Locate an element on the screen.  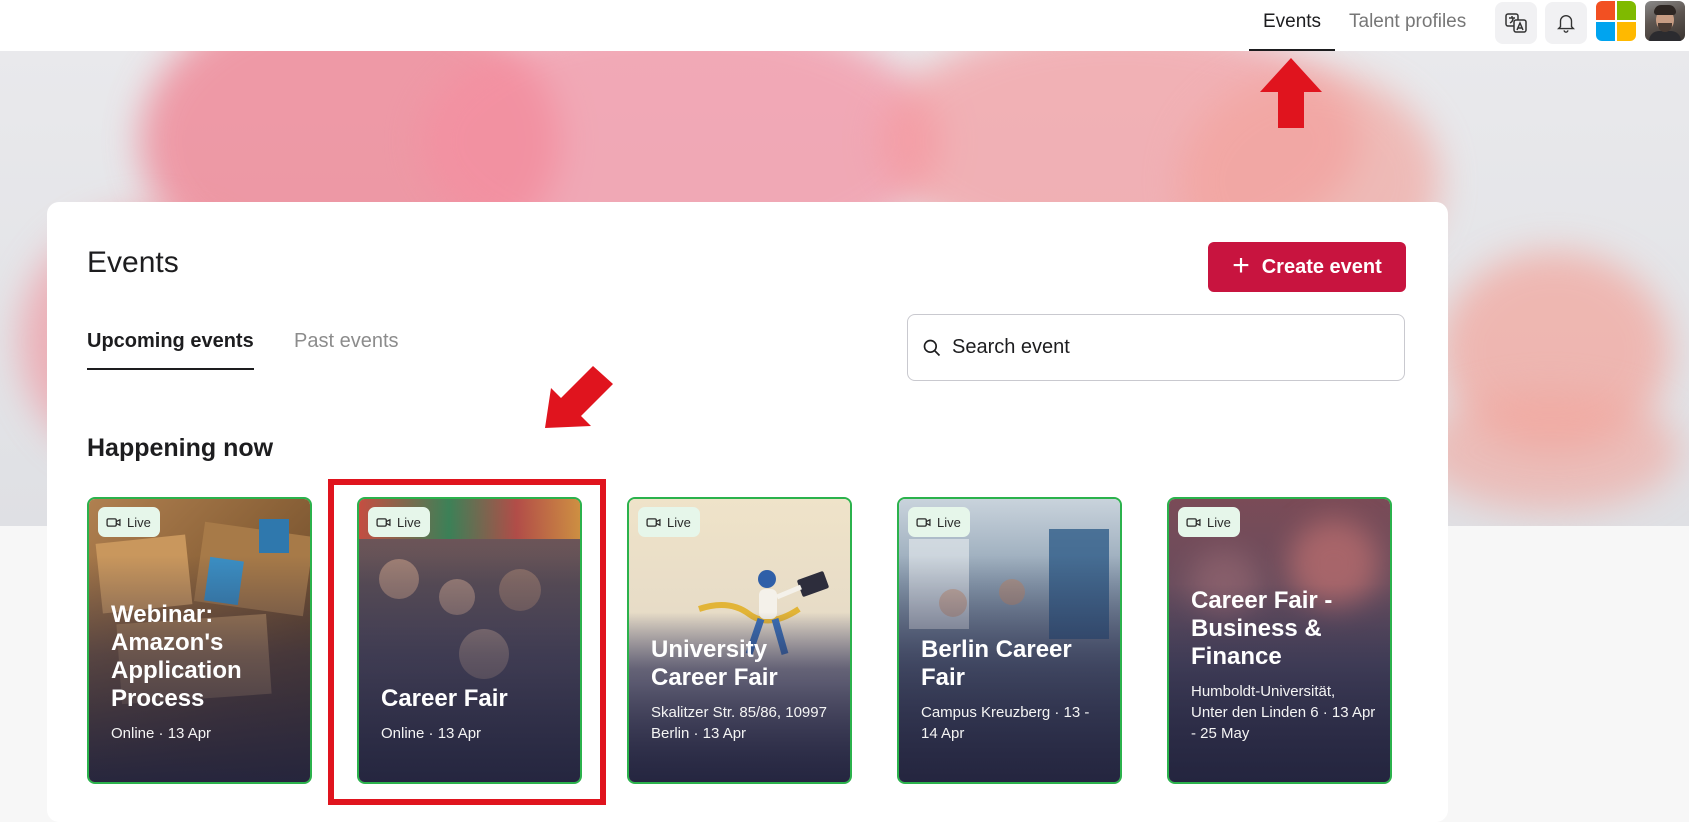
translate-button is located at coordinates (1516, 23).